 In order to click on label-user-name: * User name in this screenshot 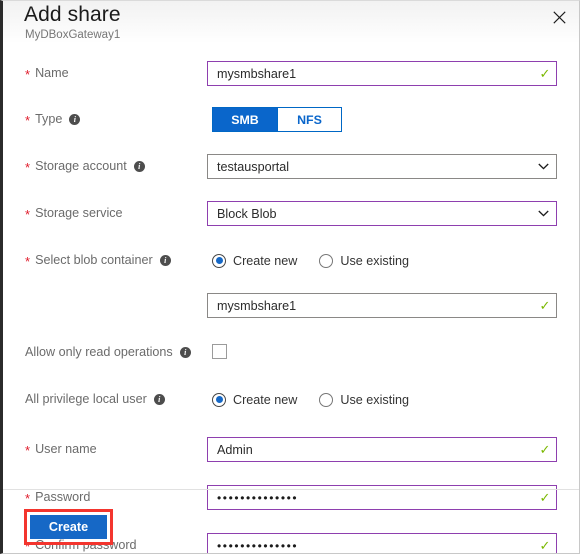, I will do `click(61, 450)`.